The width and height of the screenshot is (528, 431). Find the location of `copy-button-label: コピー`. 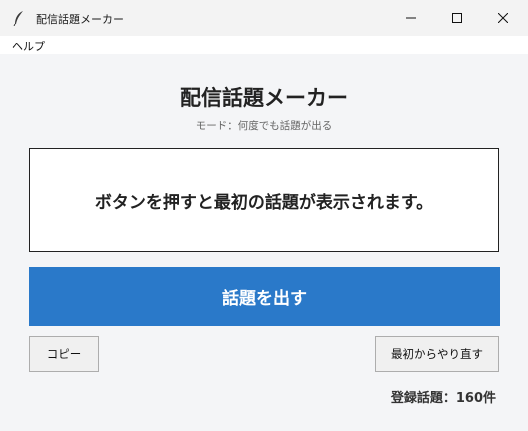

copy-button-label: コピー is located at coordinates (64, 354).